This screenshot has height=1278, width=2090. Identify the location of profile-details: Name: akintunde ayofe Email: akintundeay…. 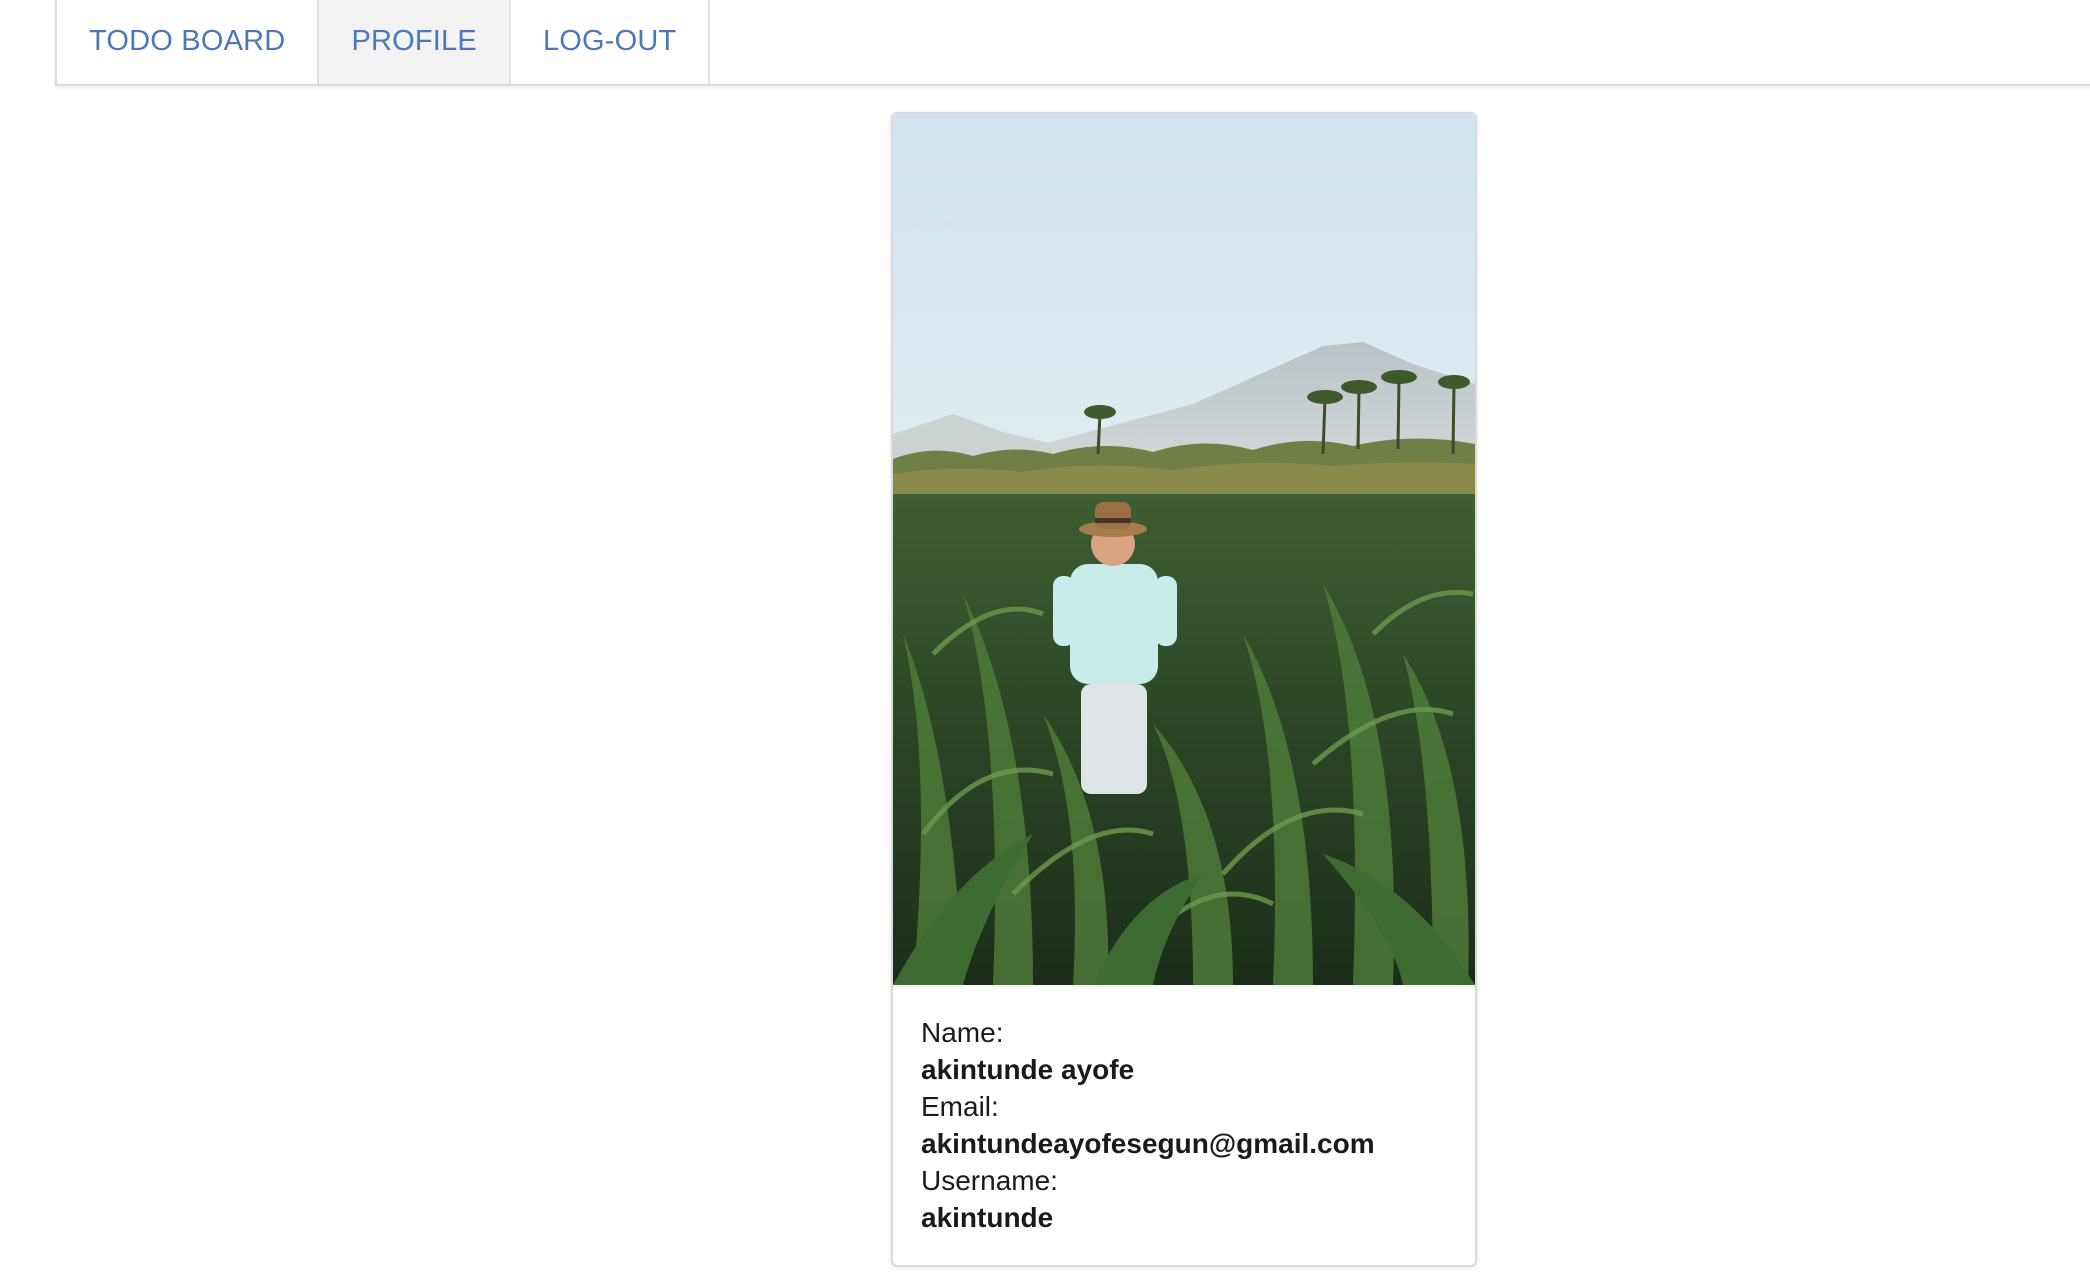
(1186, 1125).